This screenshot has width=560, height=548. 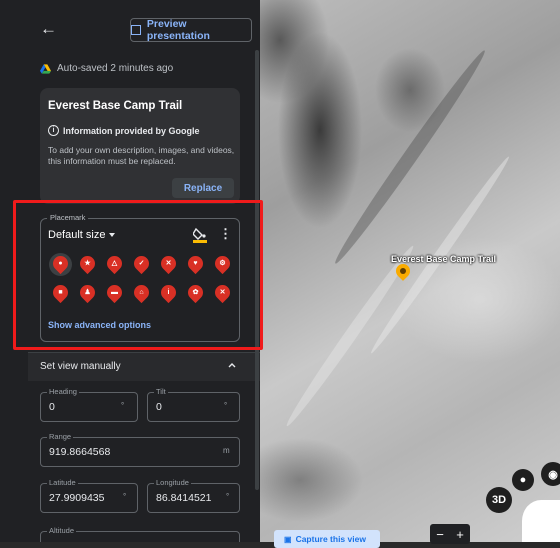 I want to click on highlight-box, so click(x=138, y=275).